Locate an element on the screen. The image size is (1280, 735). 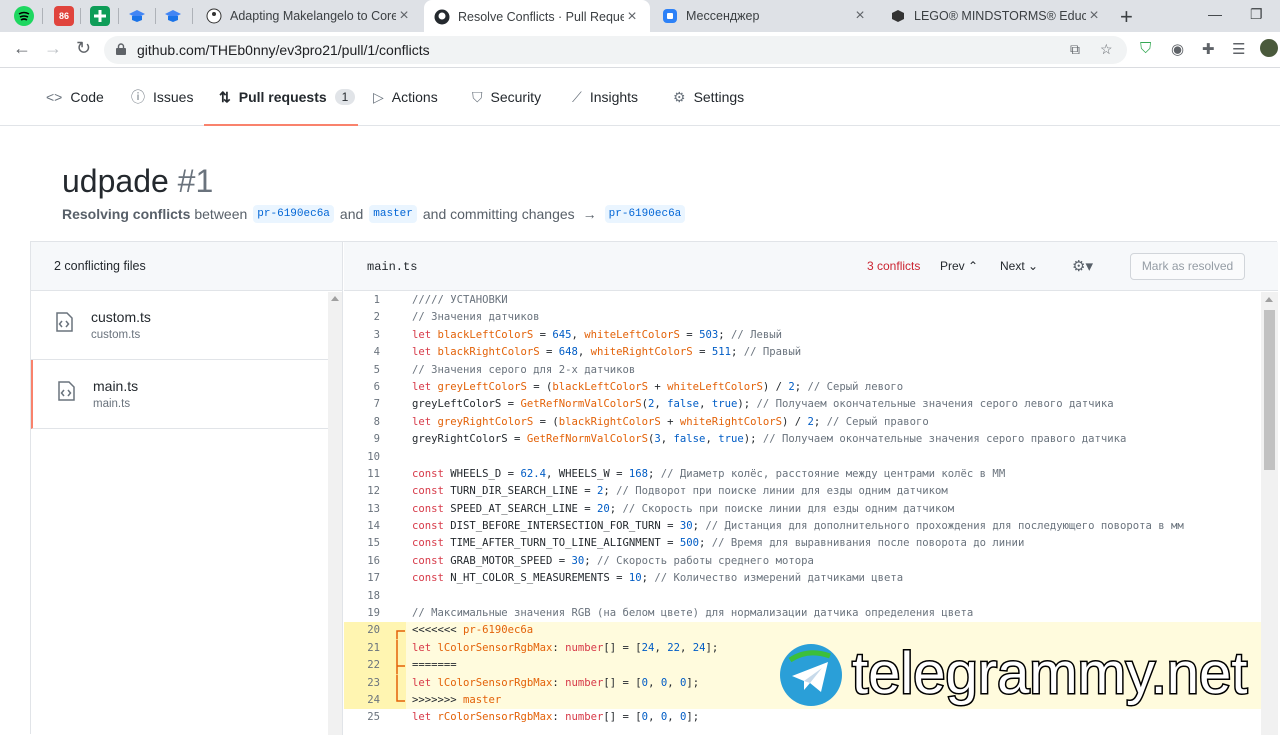
browser-tab: Adapting Makelangelo to CoreX × is located at coordinates (309, 16).